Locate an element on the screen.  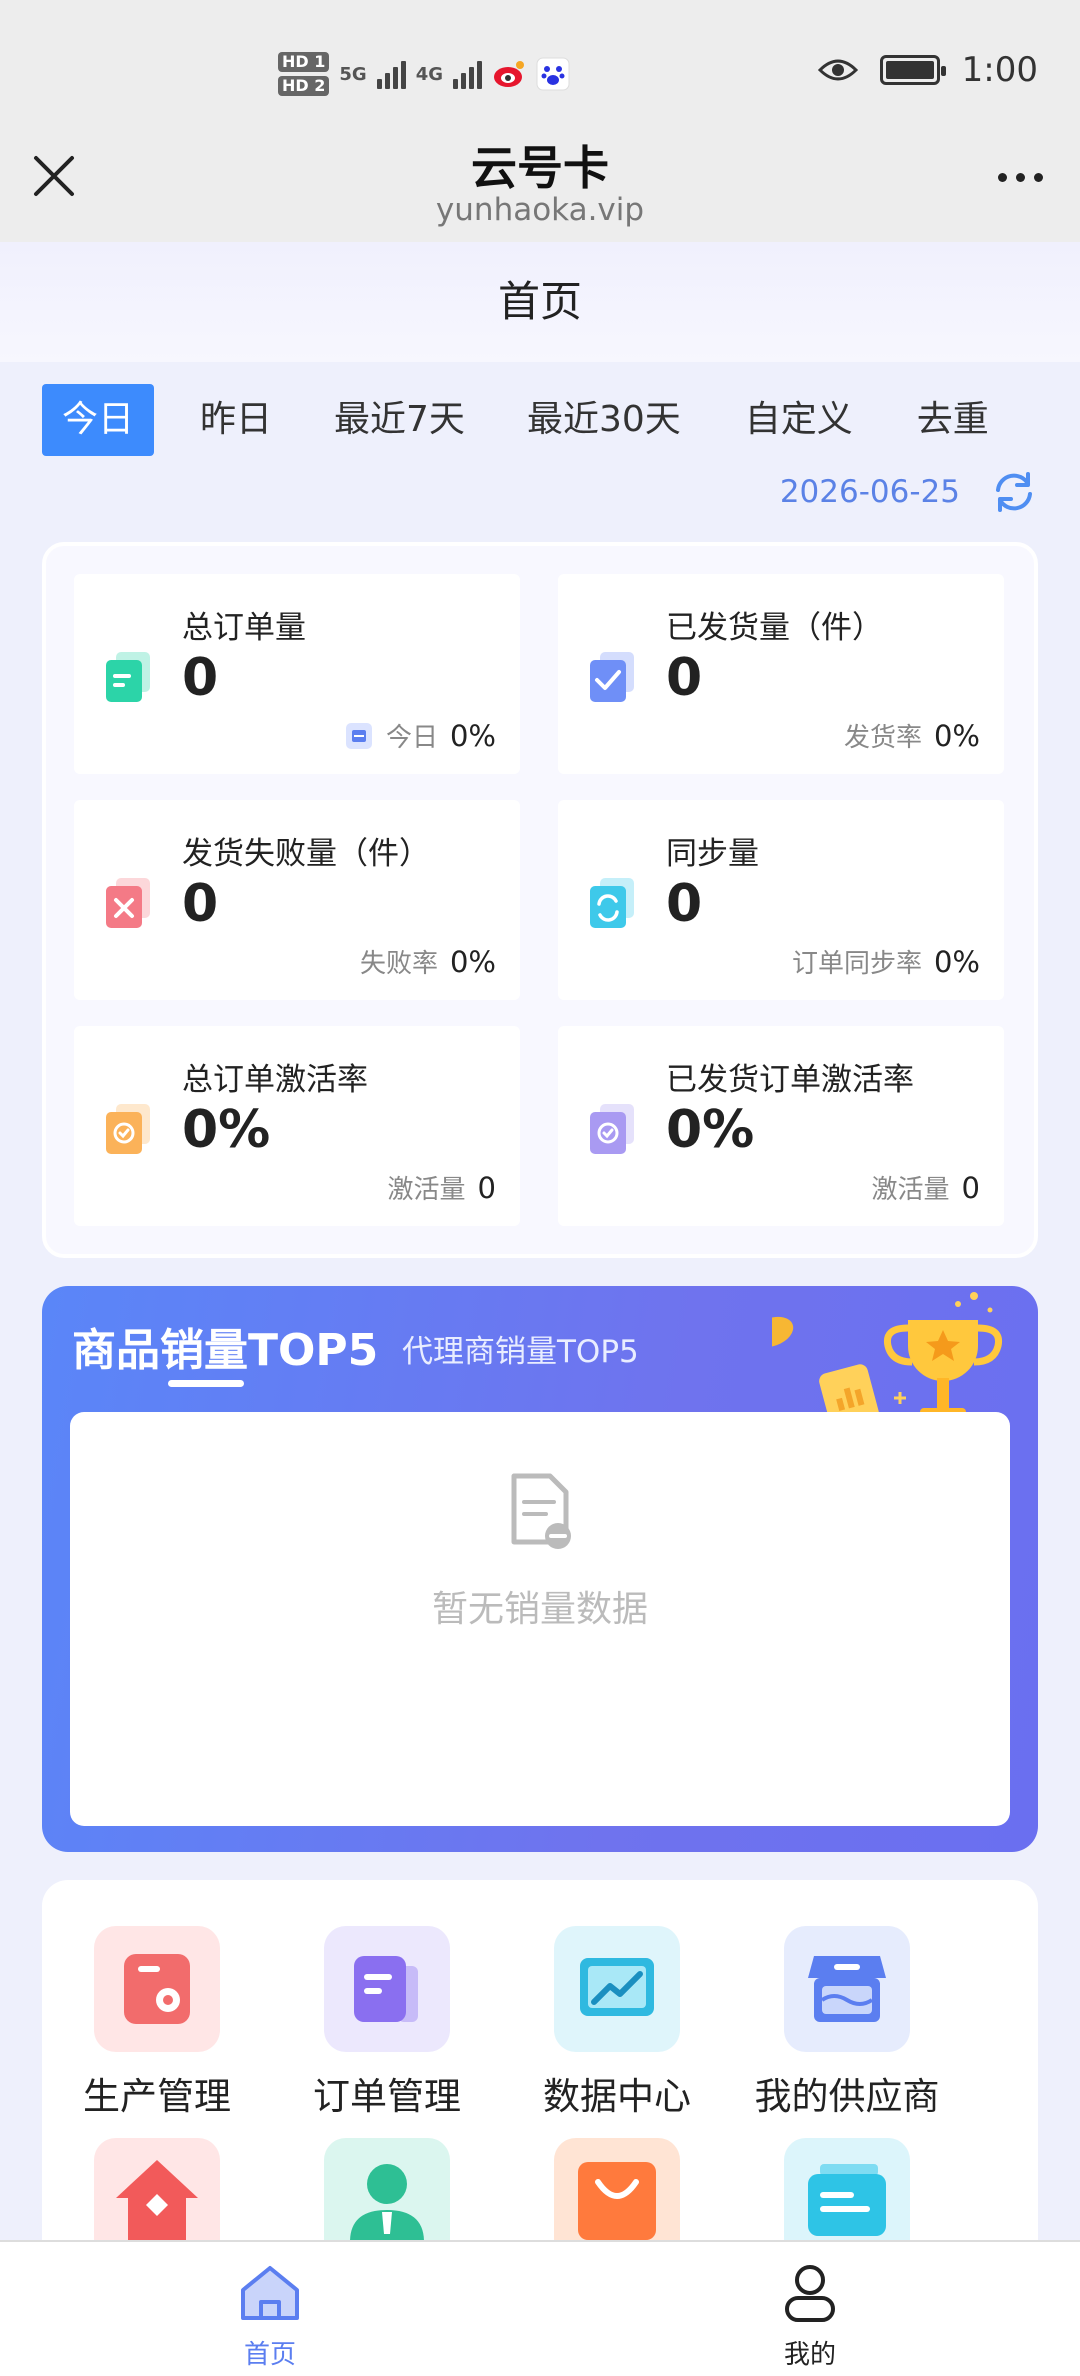
stat-label: 总订单量 is located at coordinates (244, 628).